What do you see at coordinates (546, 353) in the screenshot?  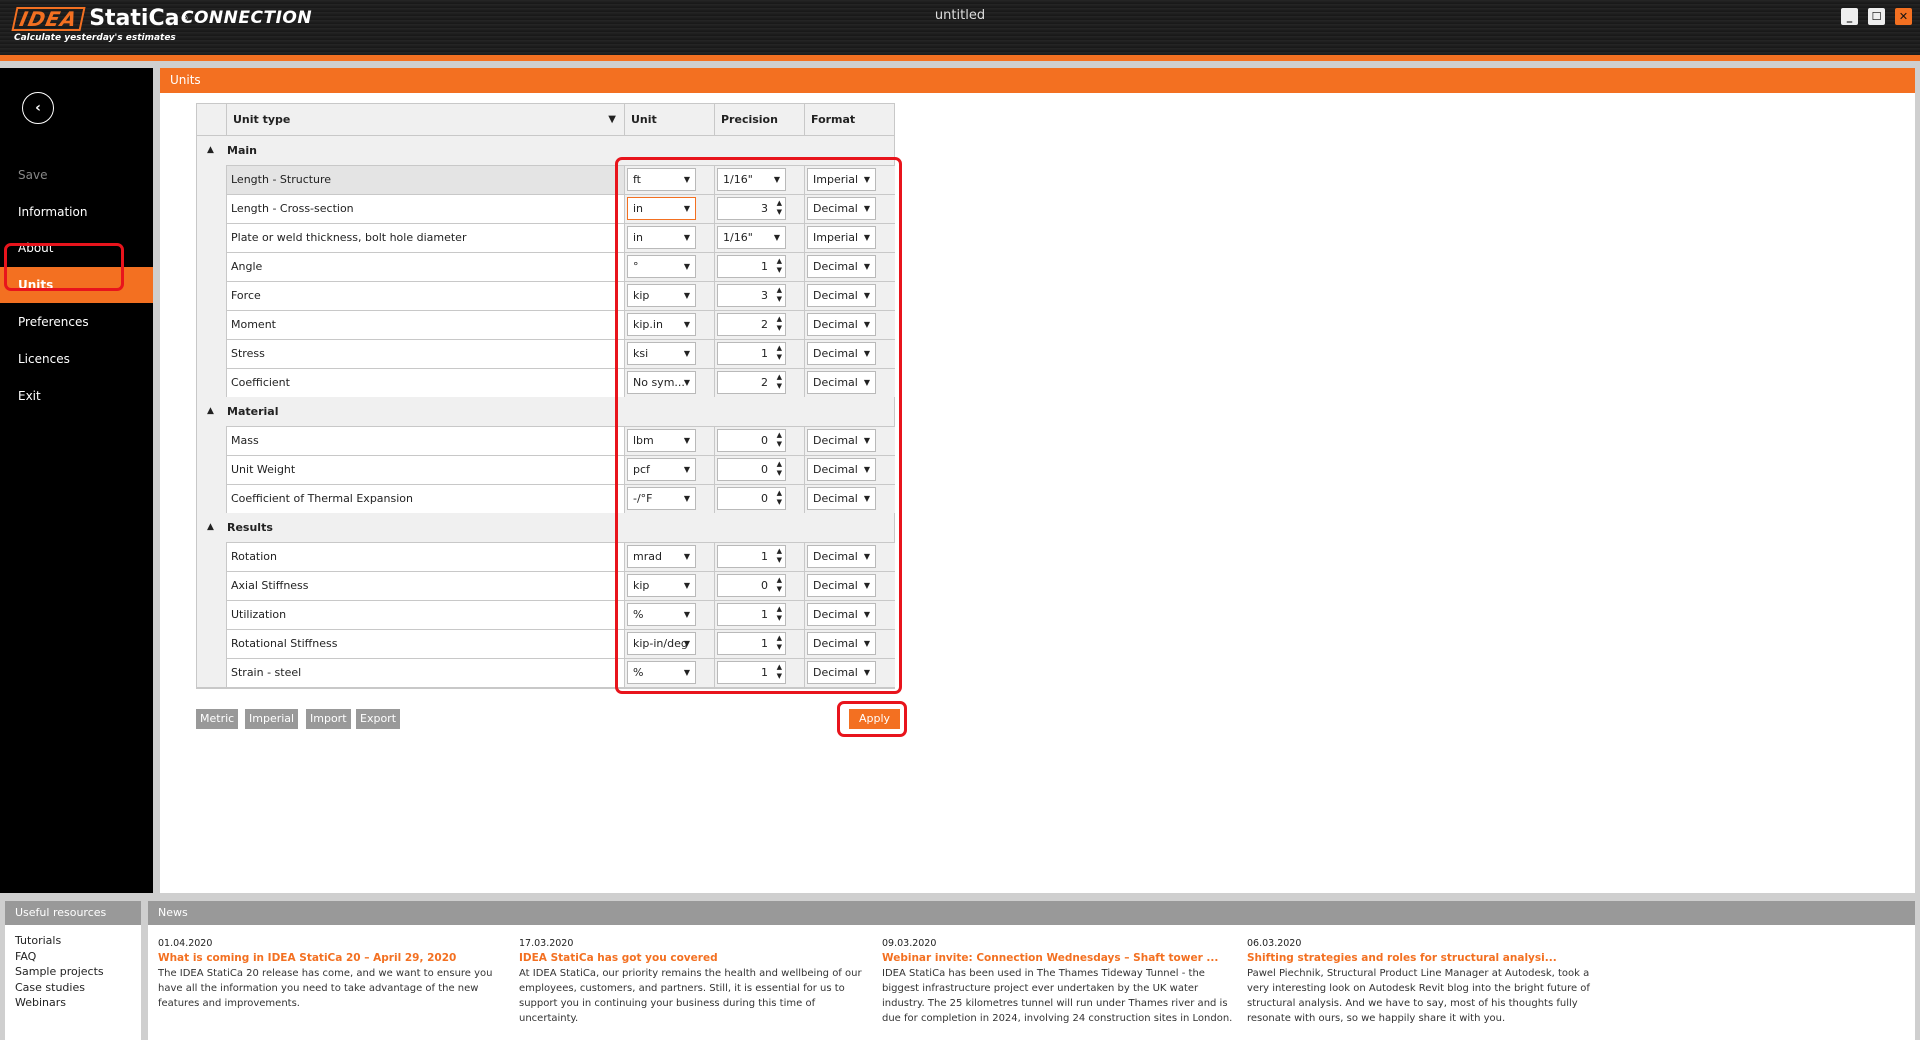 I see `table-row: Stress ksi ▼ 1 ▲ ▼ Decimal ▼` at bounding box center [546, 353].